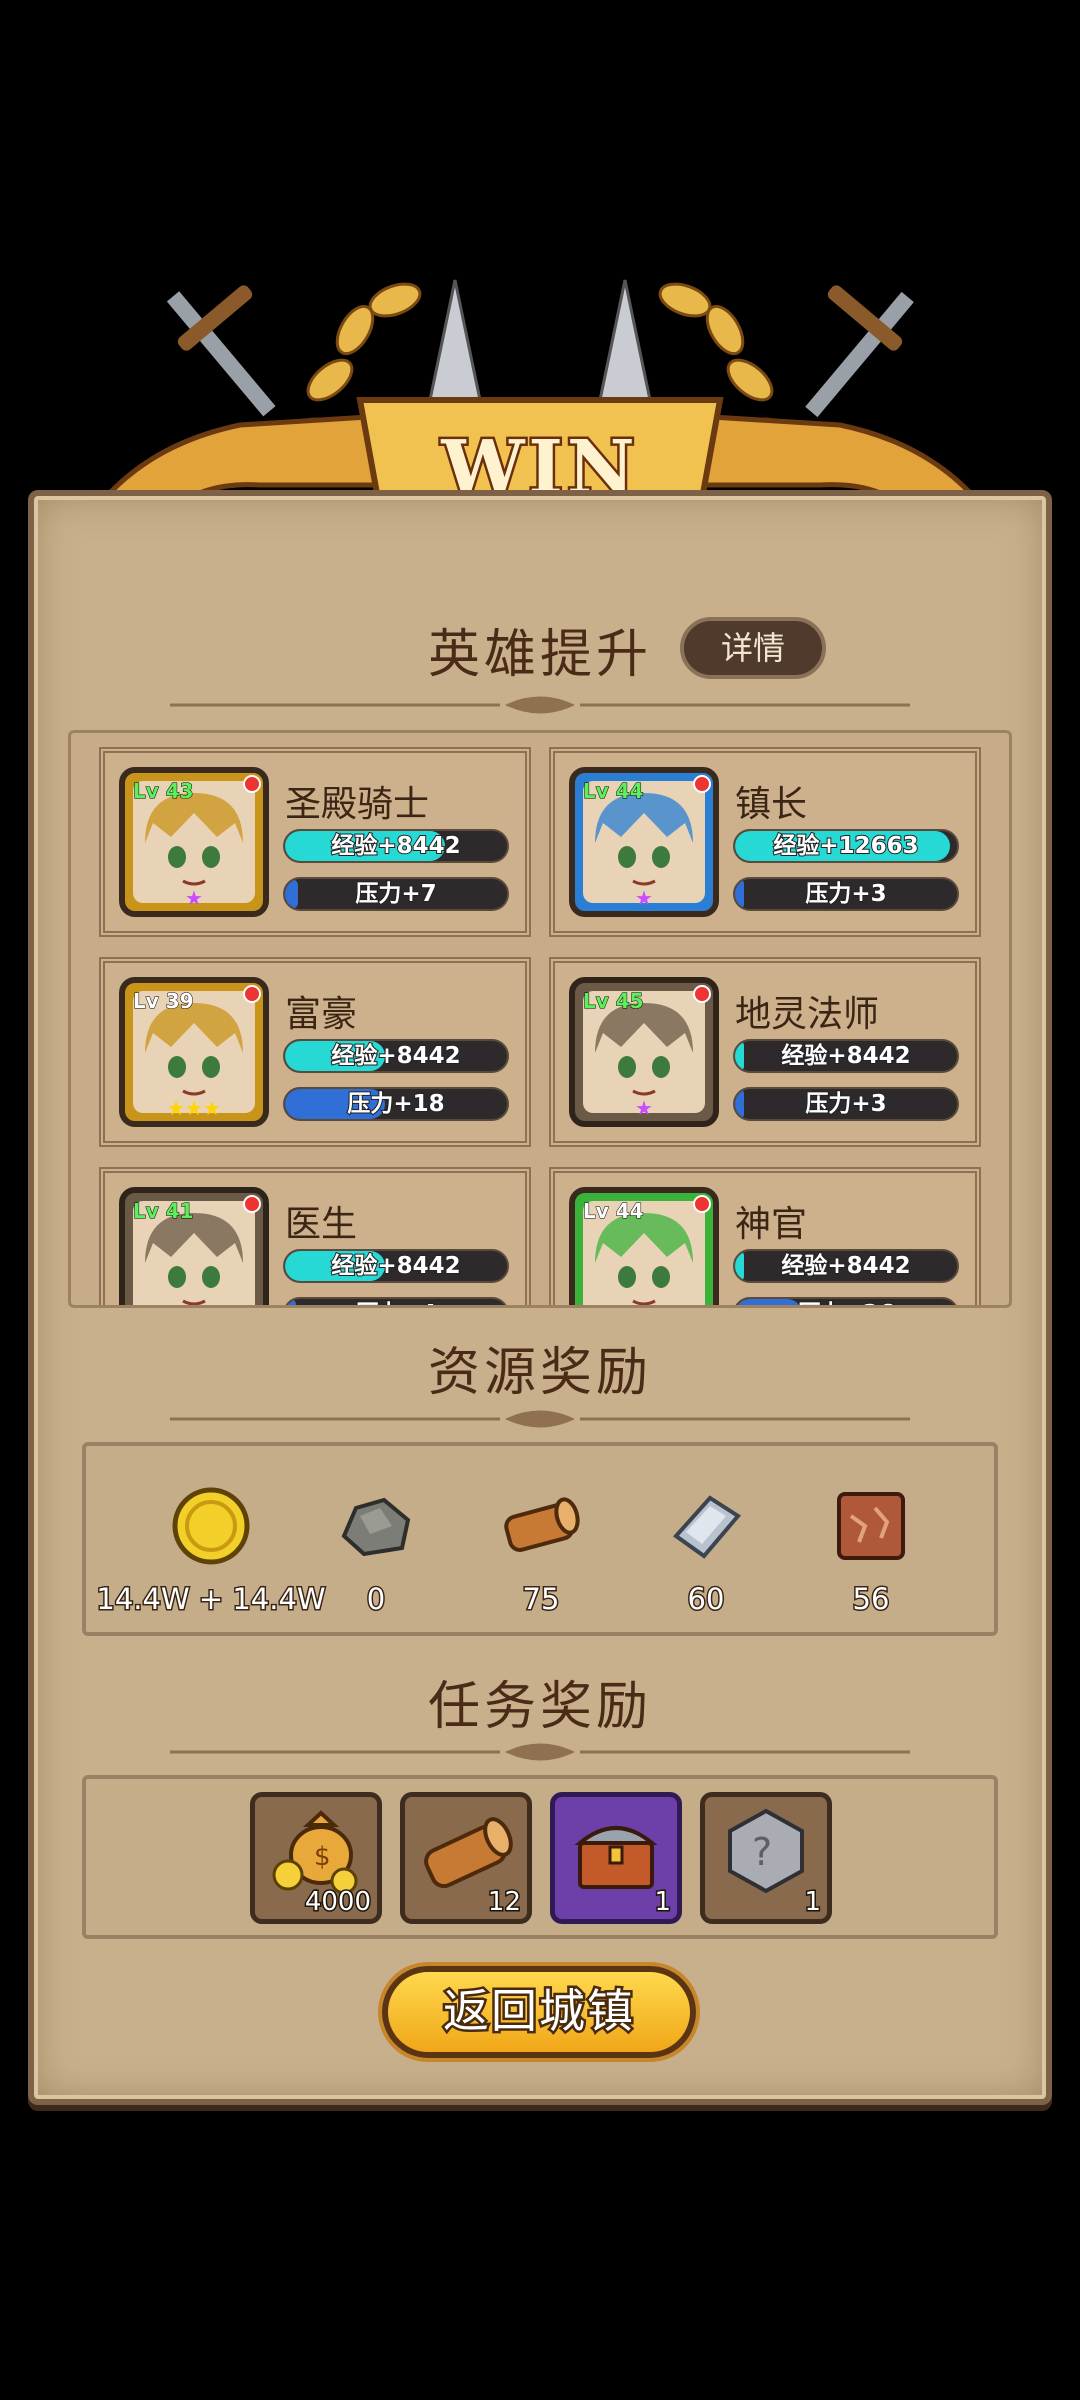 The width and height of the screenshot is (1080, 2400). Describe the element at coordinates (707, 1527) in the screenshot. I see `iron-ingot-icon` at that location.